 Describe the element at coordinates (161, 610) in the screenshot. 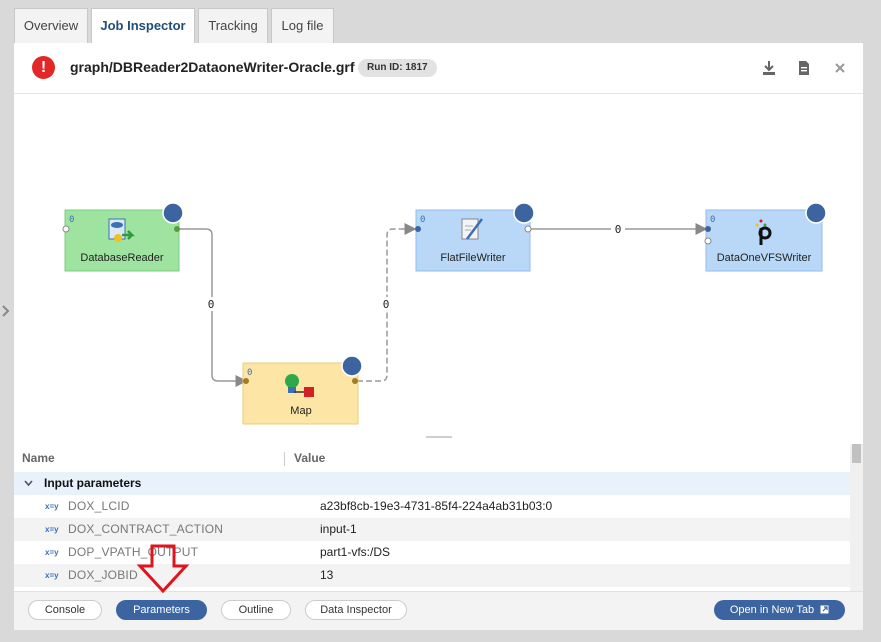

I see `parameters-button: Parameters` at that location.